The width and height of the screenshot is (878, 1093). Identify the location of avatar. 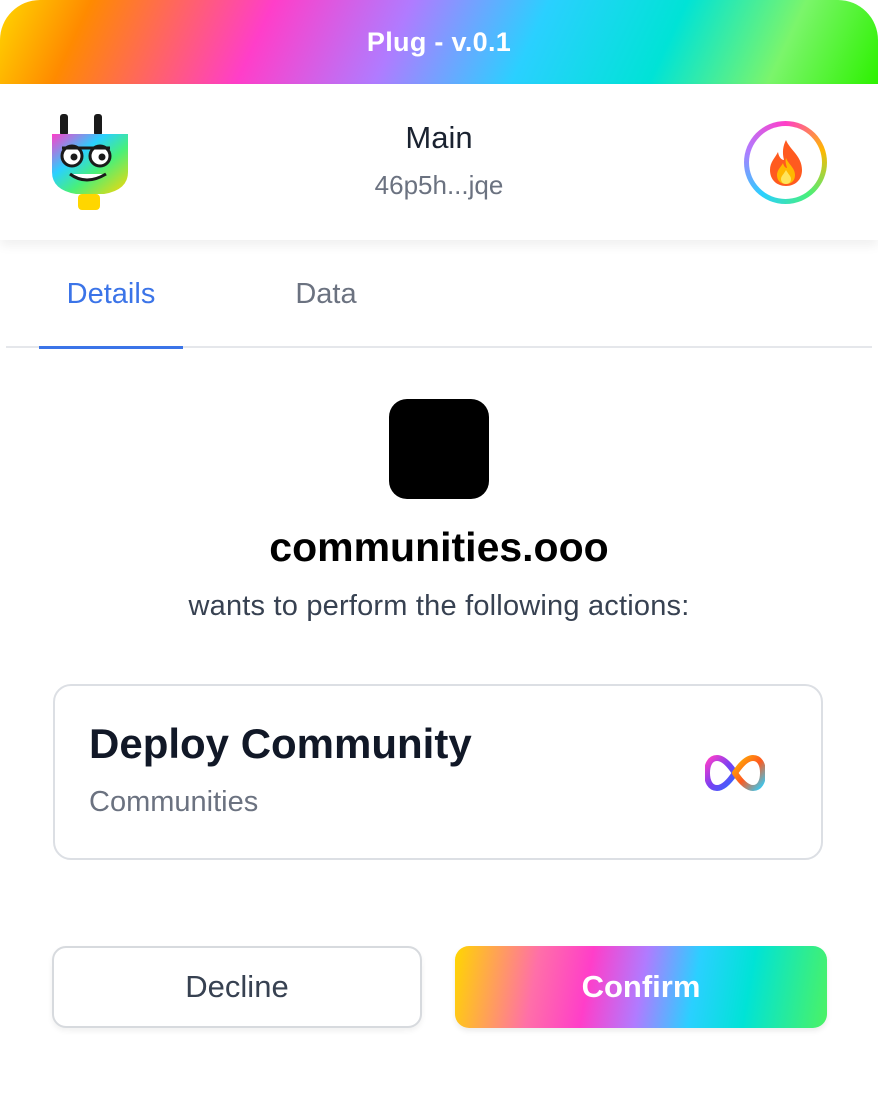
(785, 162).